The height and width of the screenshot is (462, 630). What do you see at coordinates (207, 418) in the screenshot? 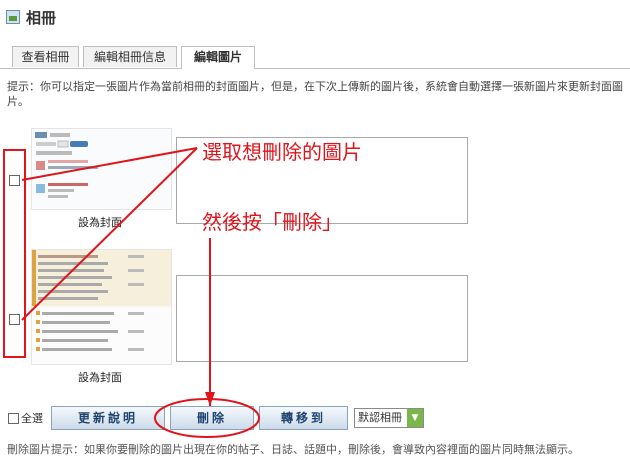
I see `delete-highlight-ellipse` at bounding box center [207, 418].